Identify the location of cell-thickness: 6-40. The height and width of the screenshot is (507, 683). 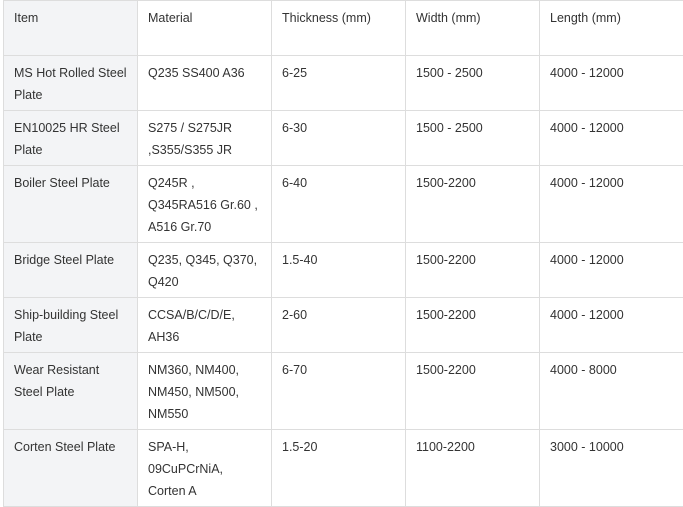
(339, 204).